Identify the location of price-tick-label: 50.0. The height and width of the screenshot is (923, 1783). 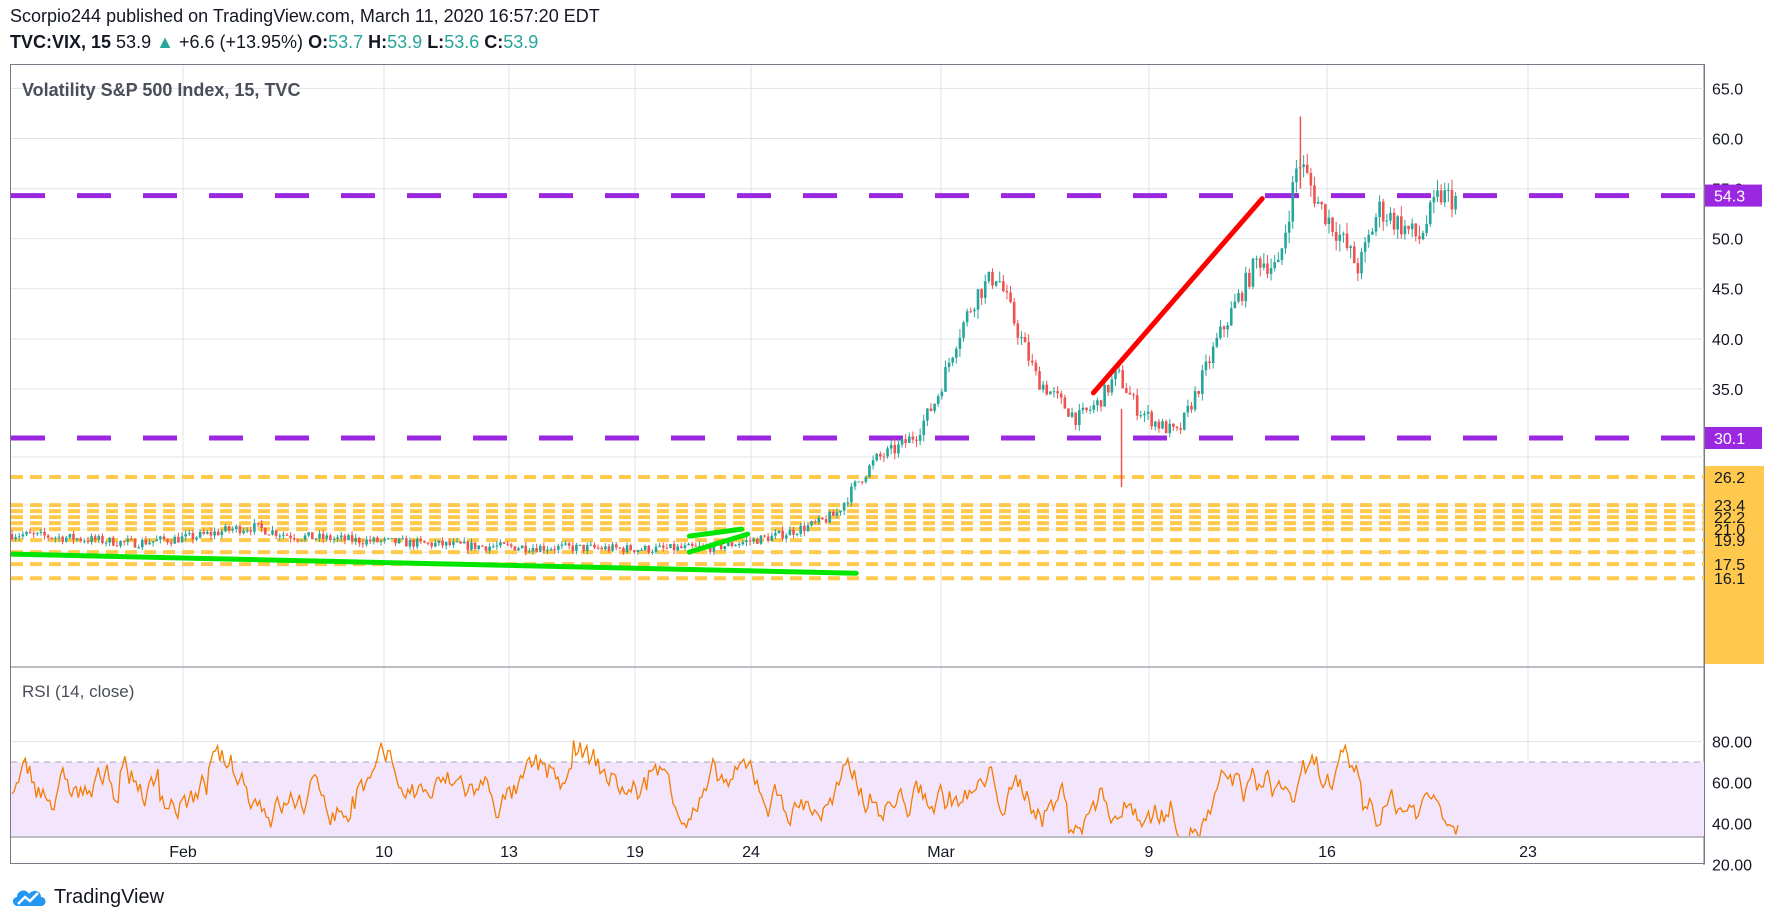
(1727, 240).